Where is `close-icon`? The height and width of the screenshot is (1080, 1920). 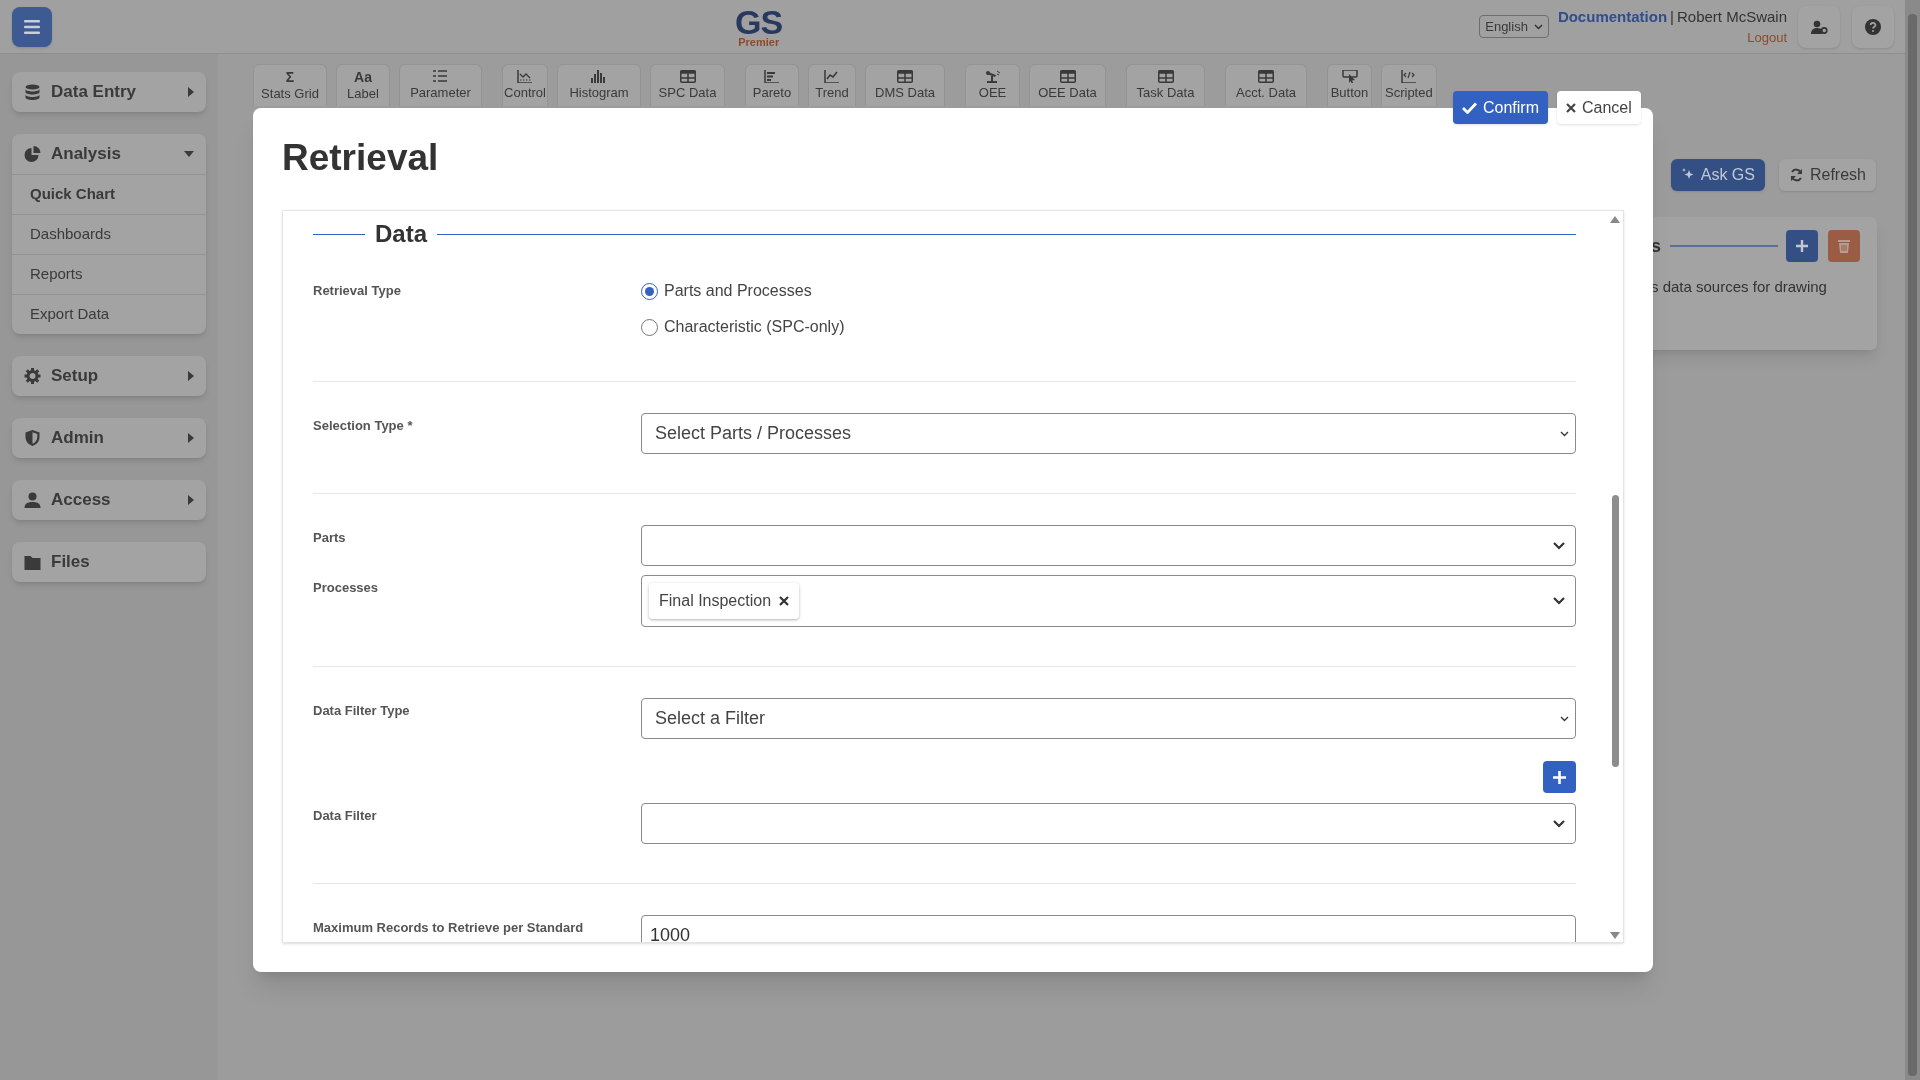 close-icon is located at coordinates (1571, 107).